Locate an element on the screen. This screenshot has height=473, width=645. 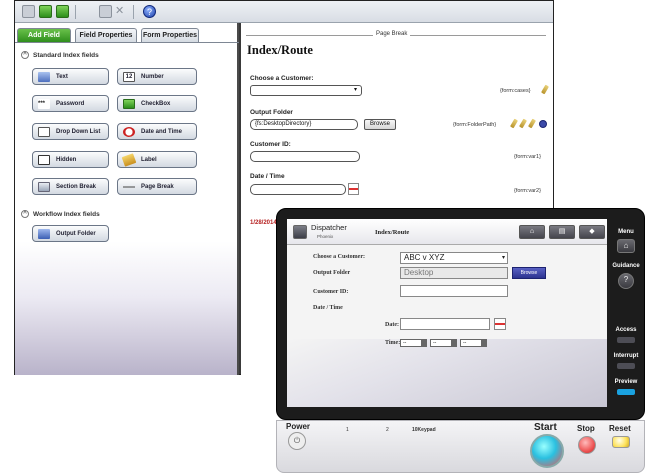
scanner-icon: ▤ is located at coordinates (562, 231).